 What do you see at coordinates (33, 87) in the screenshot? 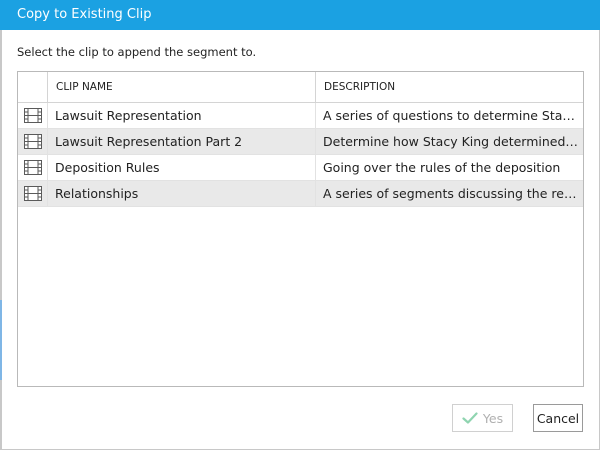
I see `header-icon-column` at bounding box center [33, 87].